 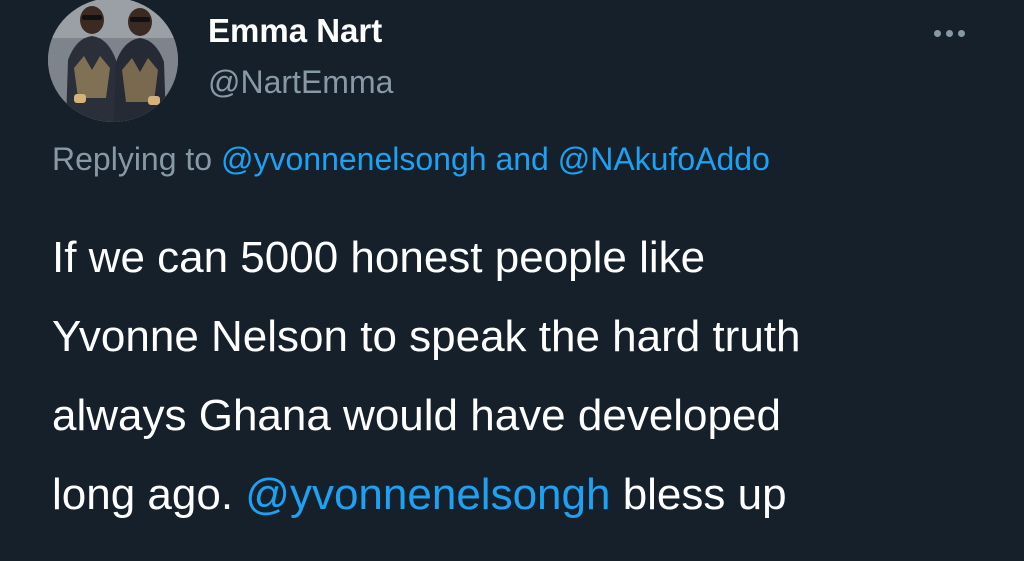 I want to click on profile-photo-icon, so click(x=113, y=61).